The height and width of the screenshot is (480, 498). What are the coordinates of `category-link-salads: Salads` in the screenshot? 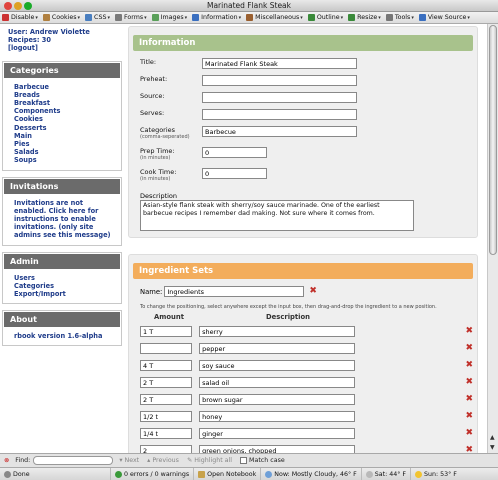 It's located at (63, 152).